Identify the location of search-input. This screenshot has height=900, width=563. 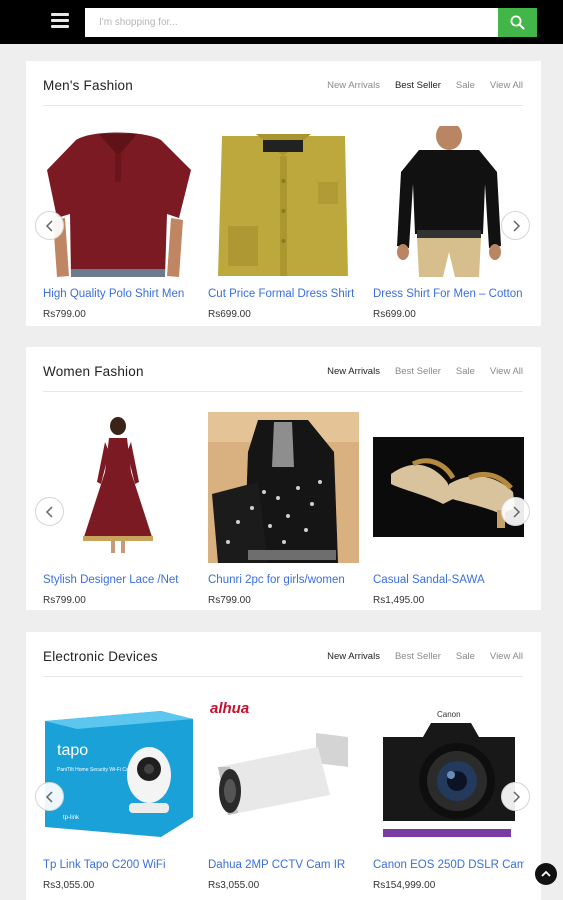
(291, 22).